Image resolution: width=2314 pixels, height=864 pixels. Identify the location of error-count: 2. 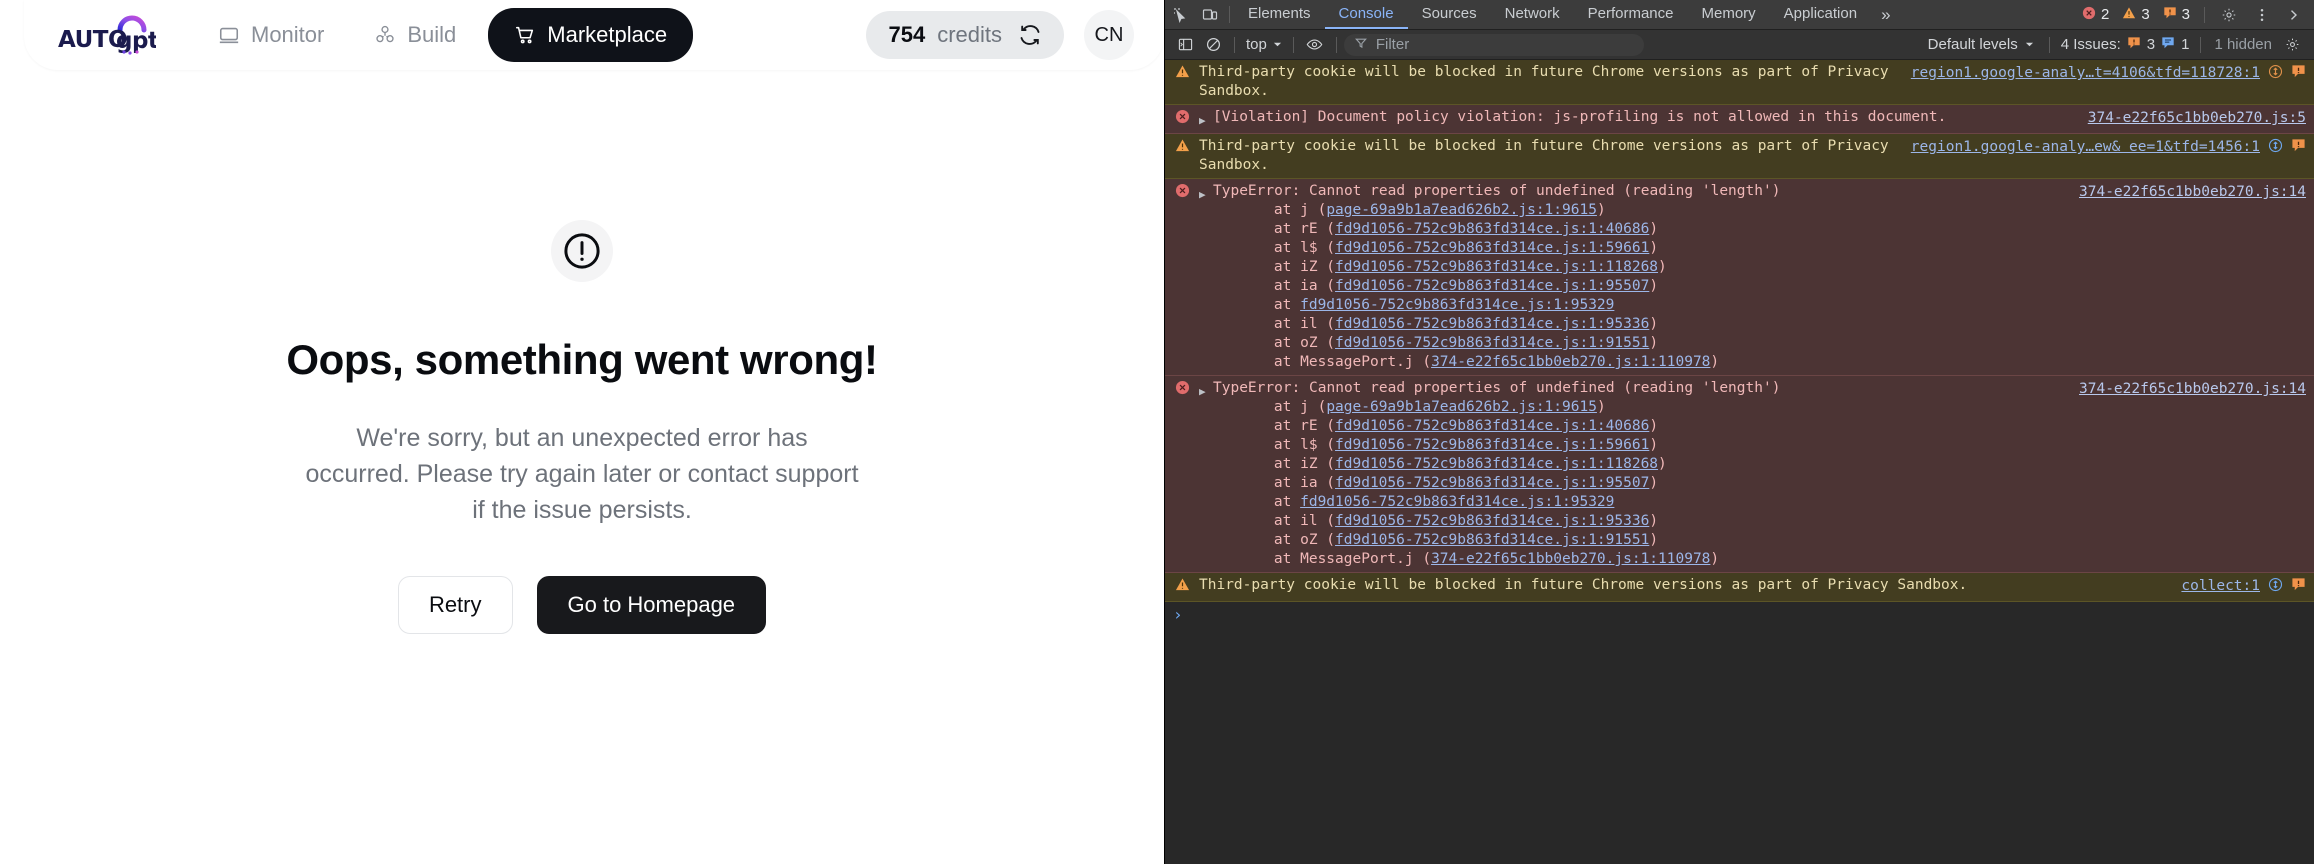
(2095, 15).